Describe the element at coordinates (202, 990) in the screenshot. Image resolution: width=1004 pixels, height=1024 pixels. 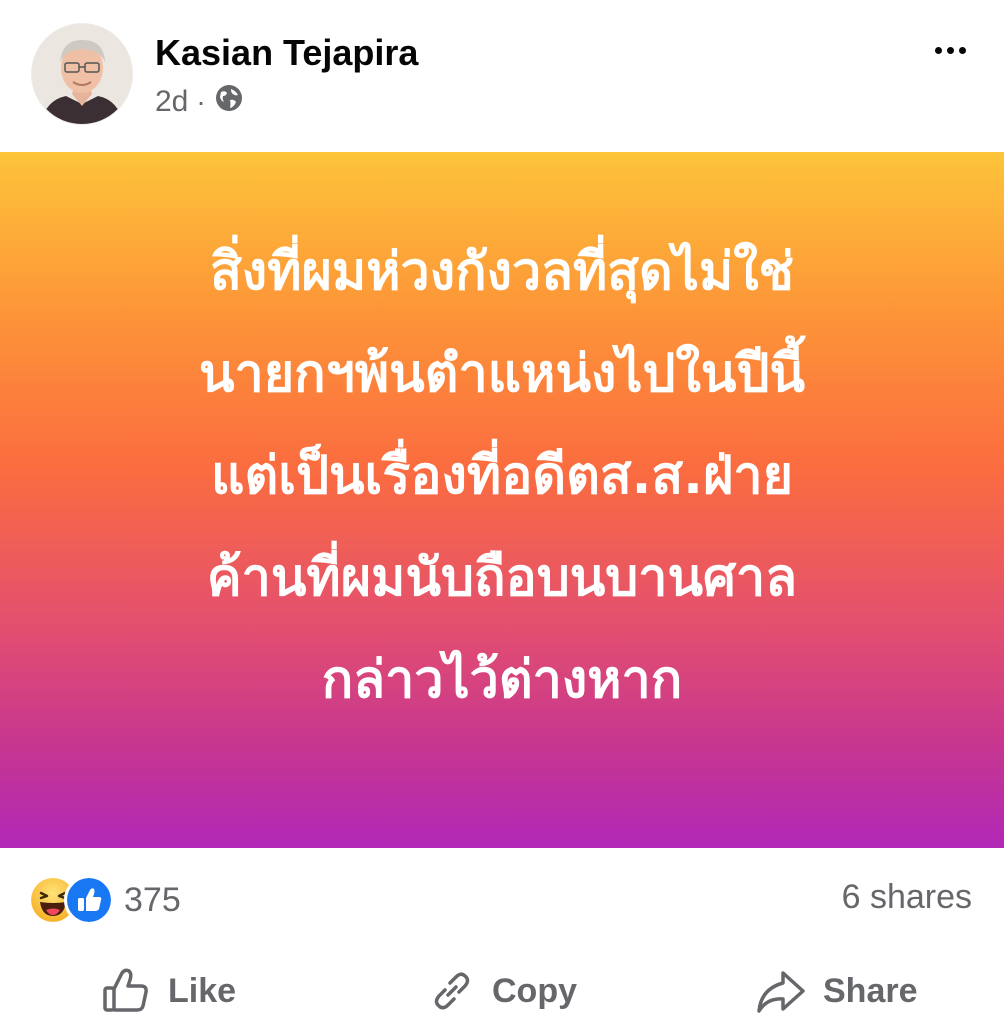
I see `like-label: Like` at that location.